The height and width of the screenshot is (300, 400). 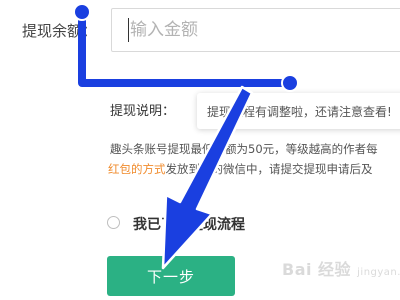 I want to click on text-caret, so click(x=128, y=30).